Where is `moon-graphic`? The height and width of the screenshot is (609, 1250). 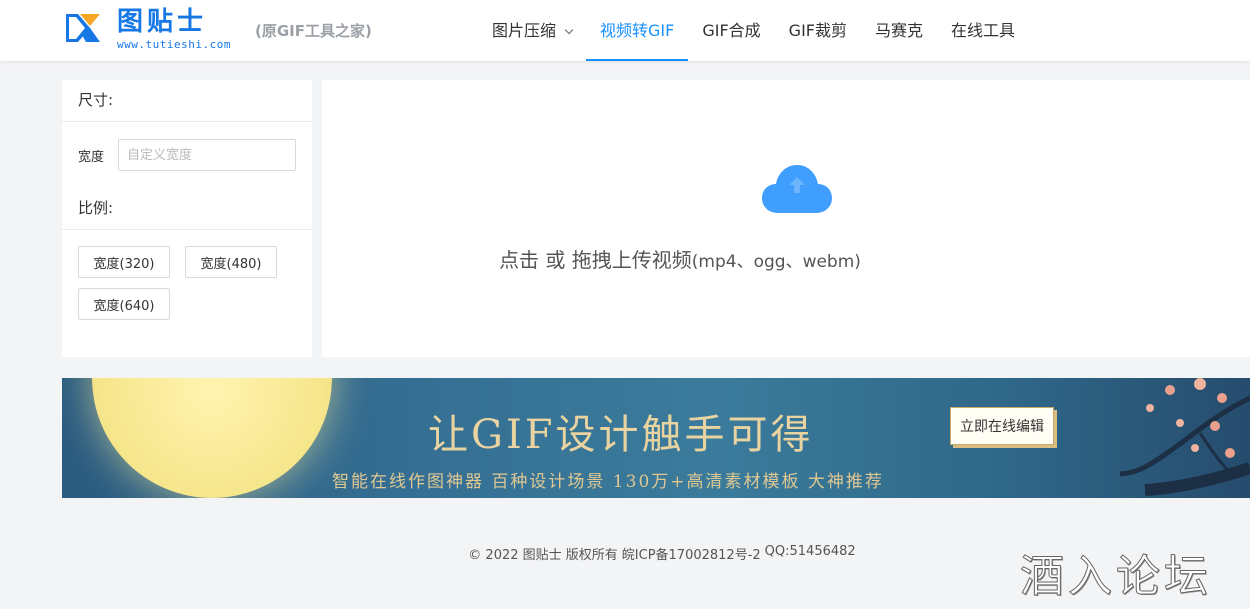
moon-graphic is located at coordinates (212, 438).